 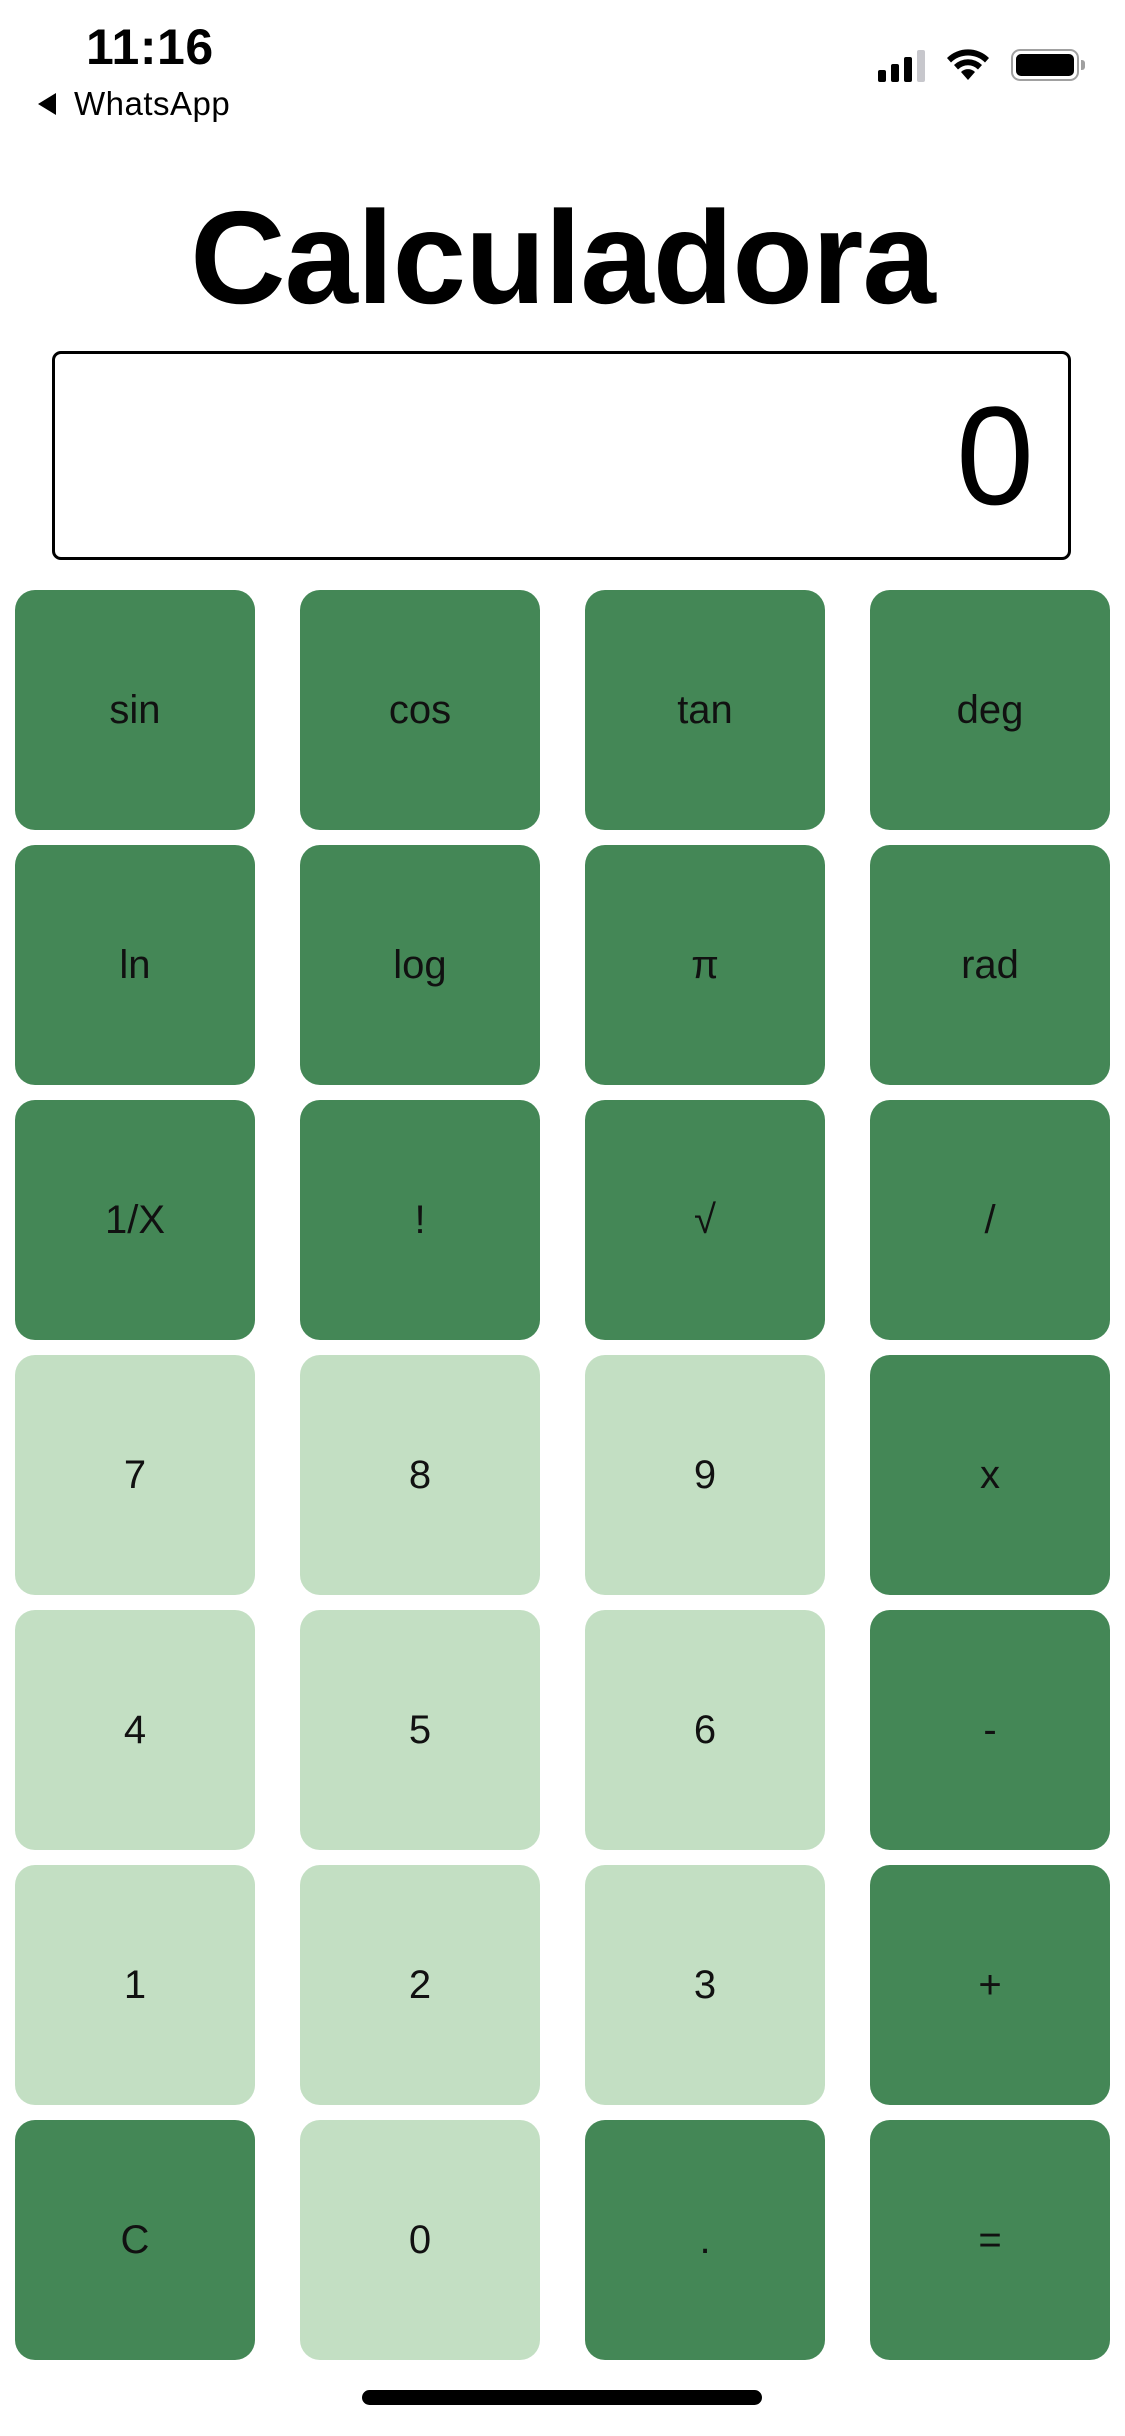 What do you see at coordinates (901, 65) in the screenshot?
I see `cellular-signal-icon` at bounding box center [901, 65].